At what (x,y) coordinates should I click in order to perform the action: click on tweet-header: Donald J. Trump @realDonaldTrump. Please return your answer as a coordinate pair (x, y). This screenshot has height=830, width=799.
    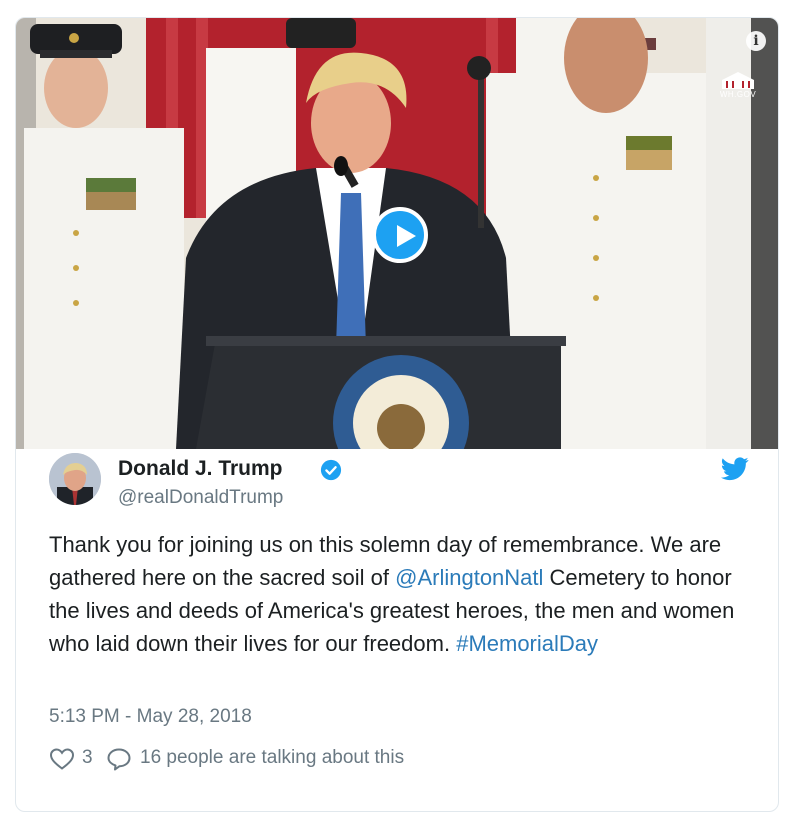
    Looking at the image, I should click on (399, 483).